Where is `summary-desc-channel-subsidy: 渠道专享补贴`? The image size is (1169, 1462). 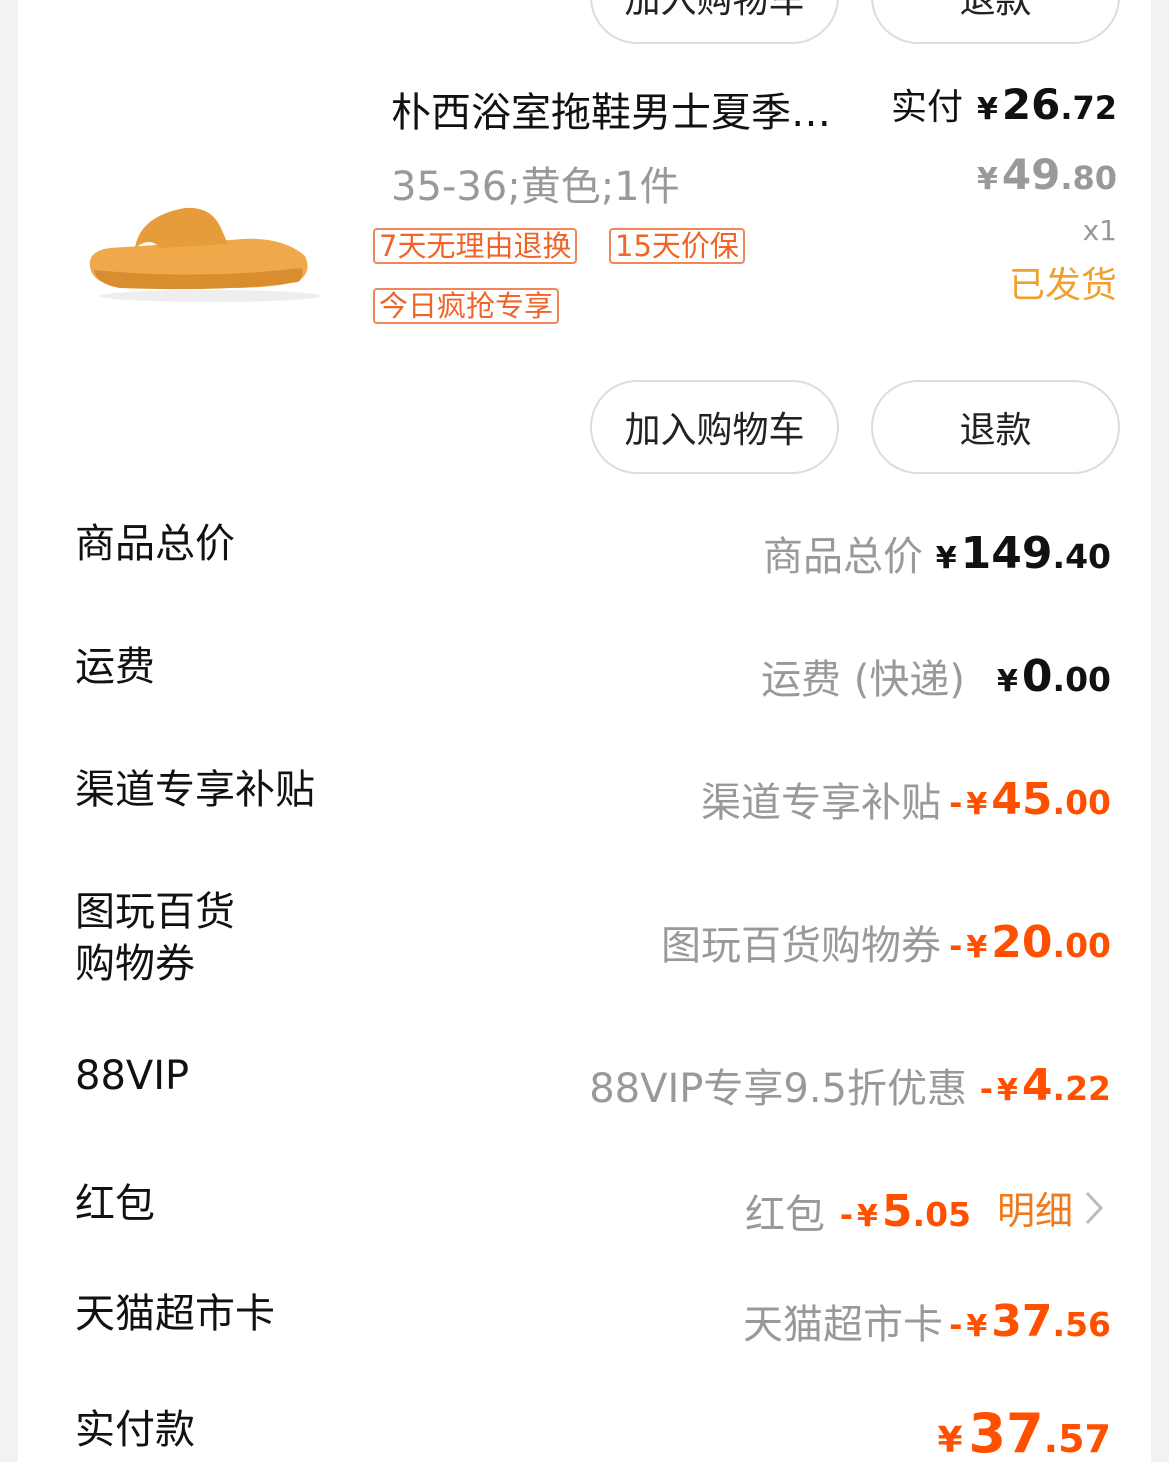
summary-desc-channel-subsidy: 渠道专享补贴 is located at coordinates (821, 803).